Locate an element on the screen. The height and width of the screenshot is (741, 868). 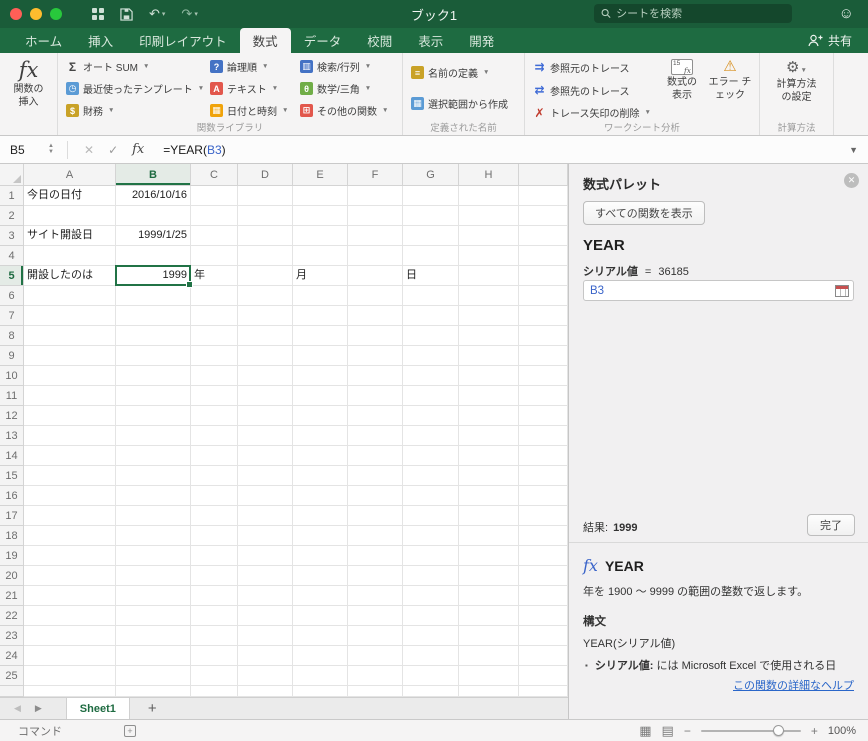
column-header-D: D is located at coordinates (265, 175).